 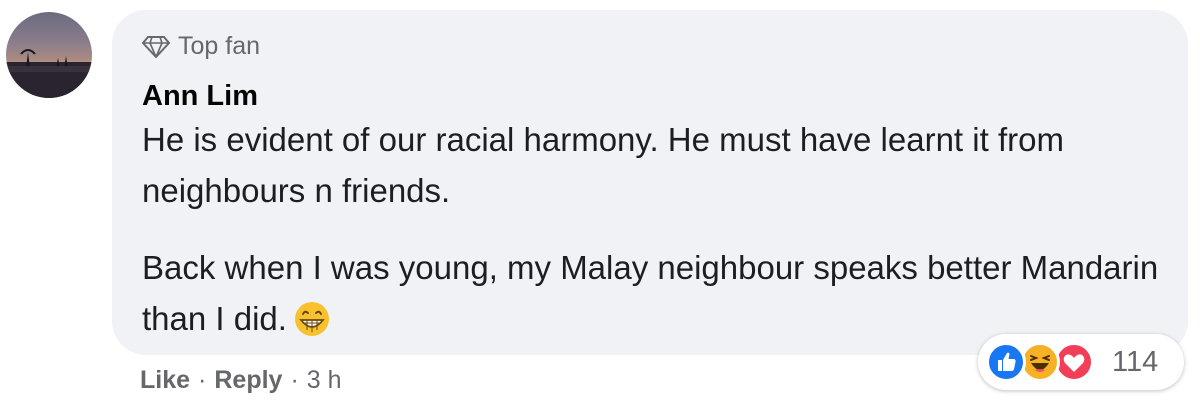 I want to click on reactions-summary: 114, so click(x=1081, y=362).